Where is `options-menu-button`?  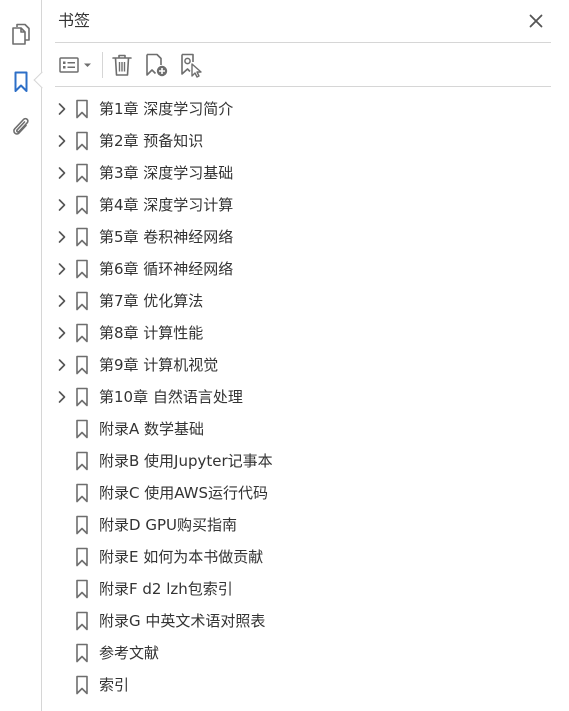 options-menu-button is located at coordinates (76, 65).